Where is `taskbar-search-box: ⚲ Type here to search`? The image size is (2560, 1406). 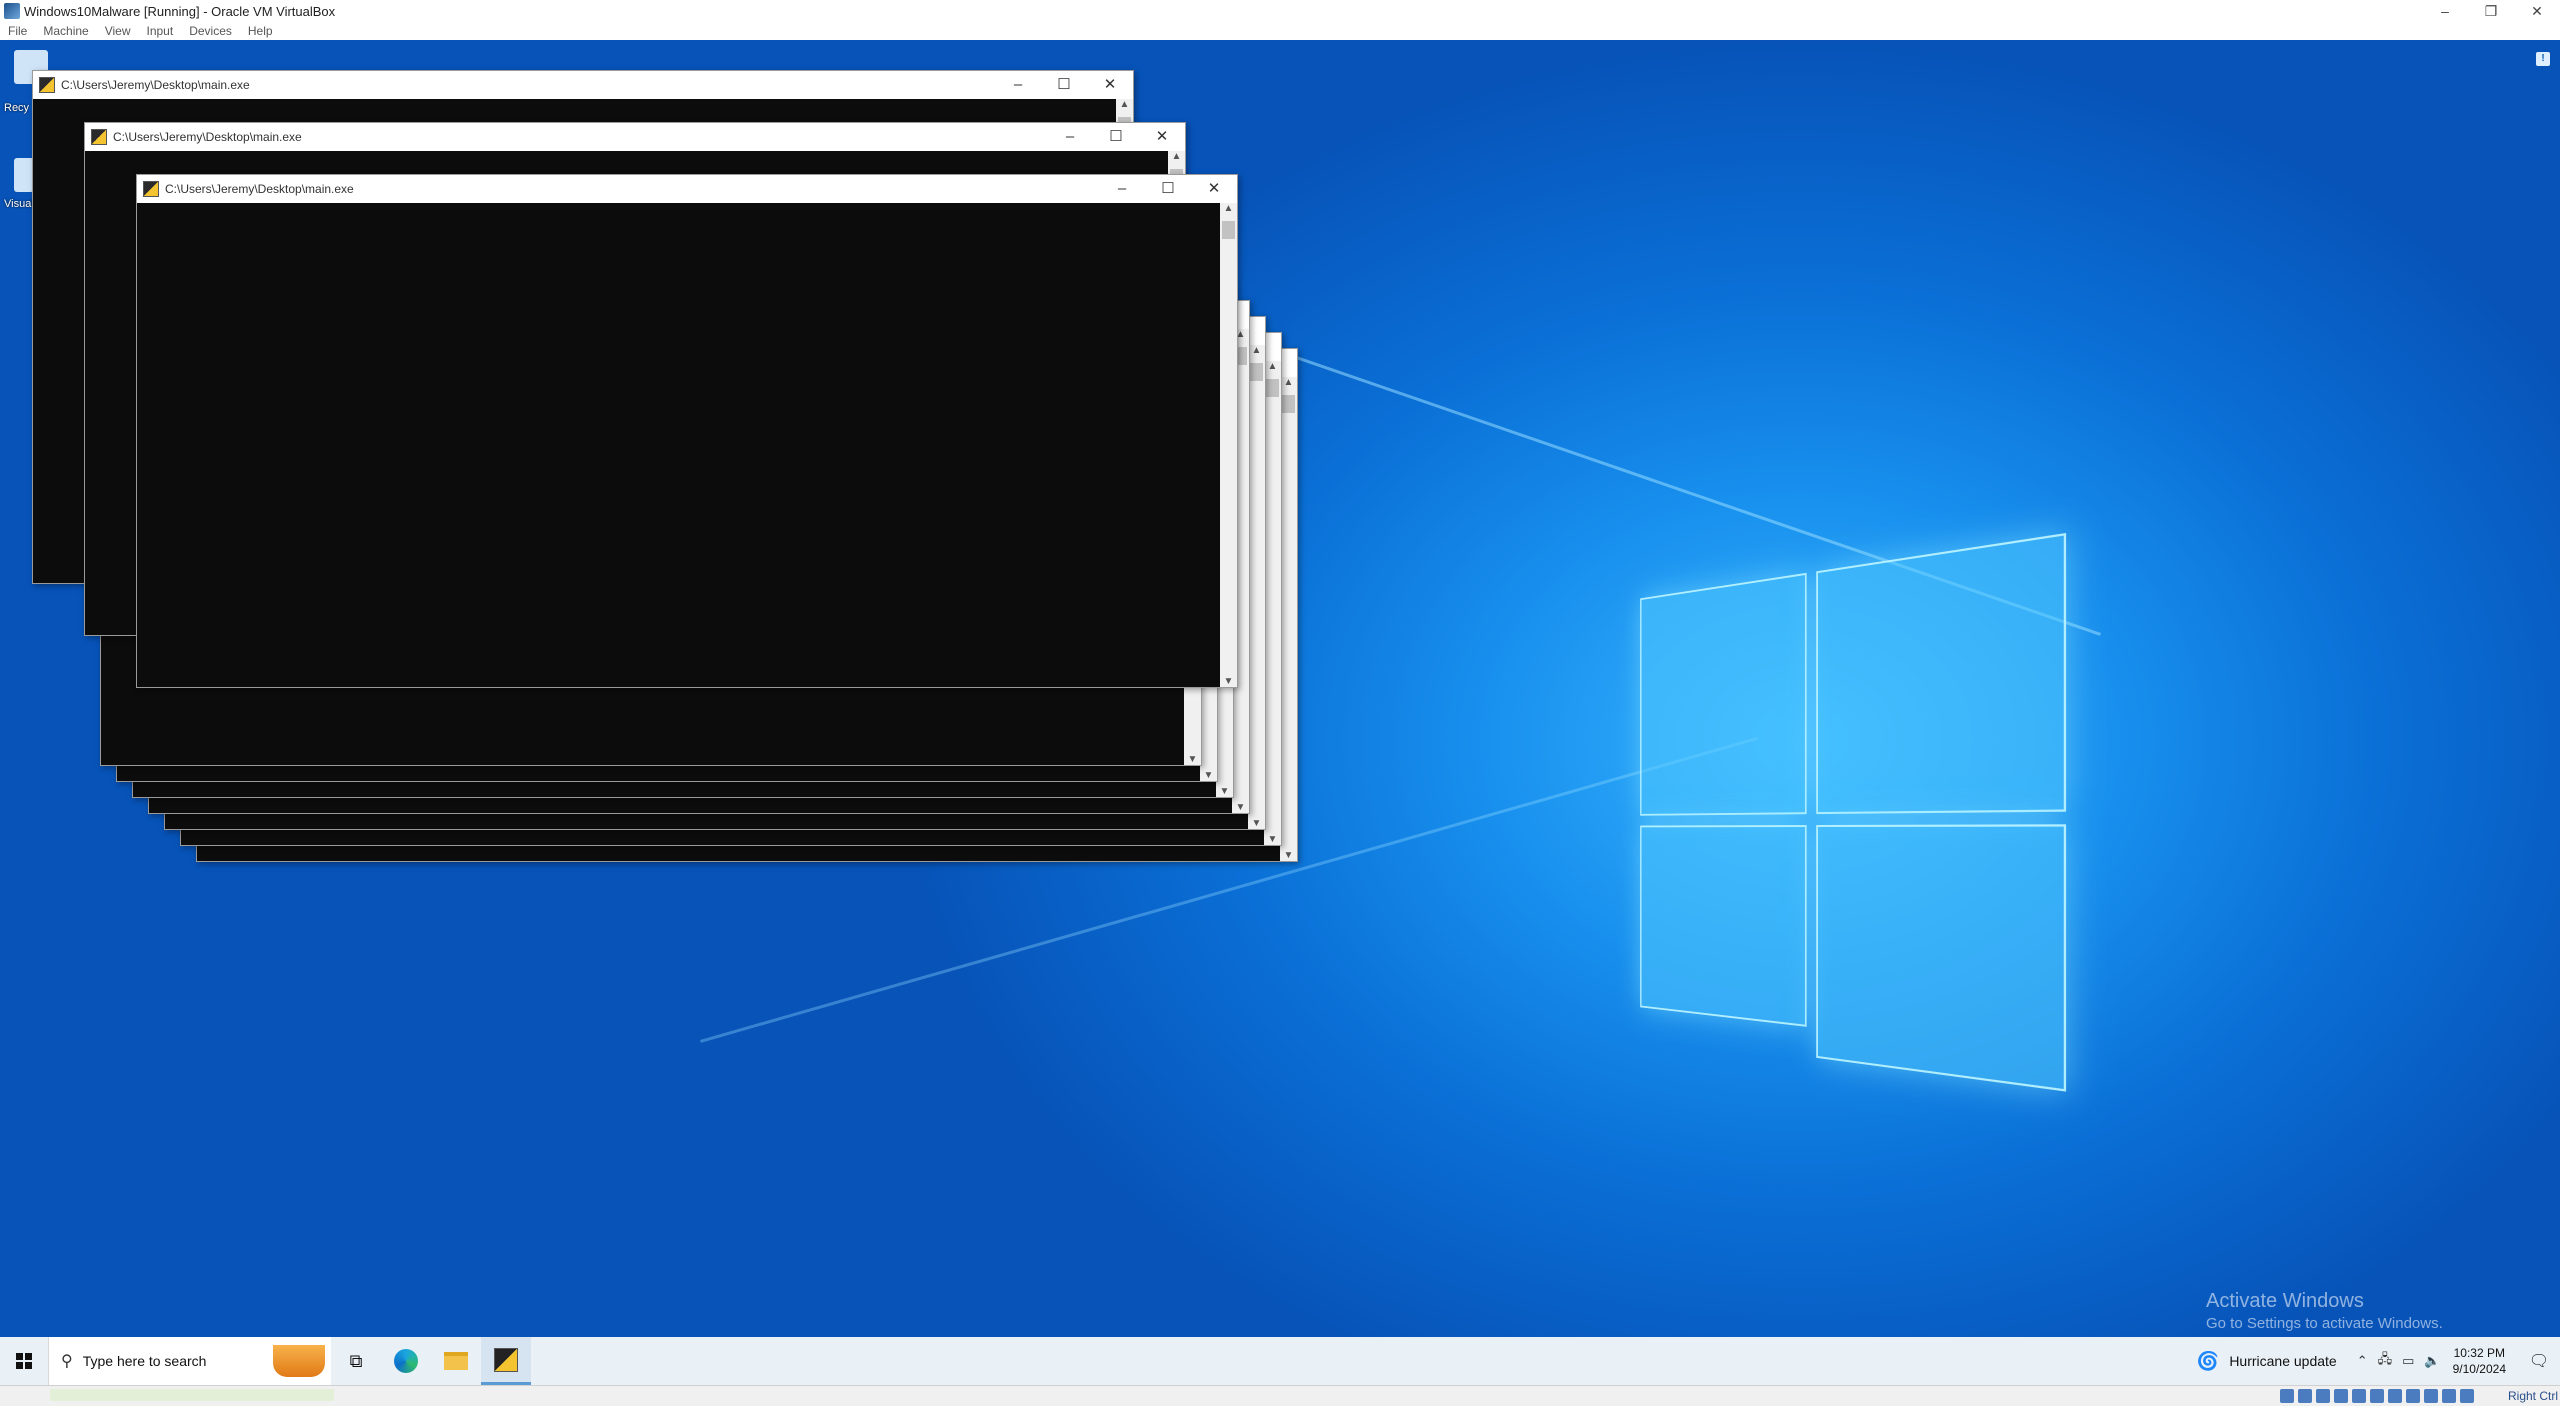
taskbar-search-box: ⚲ Type here to search is located at coordinates (189, 1361).